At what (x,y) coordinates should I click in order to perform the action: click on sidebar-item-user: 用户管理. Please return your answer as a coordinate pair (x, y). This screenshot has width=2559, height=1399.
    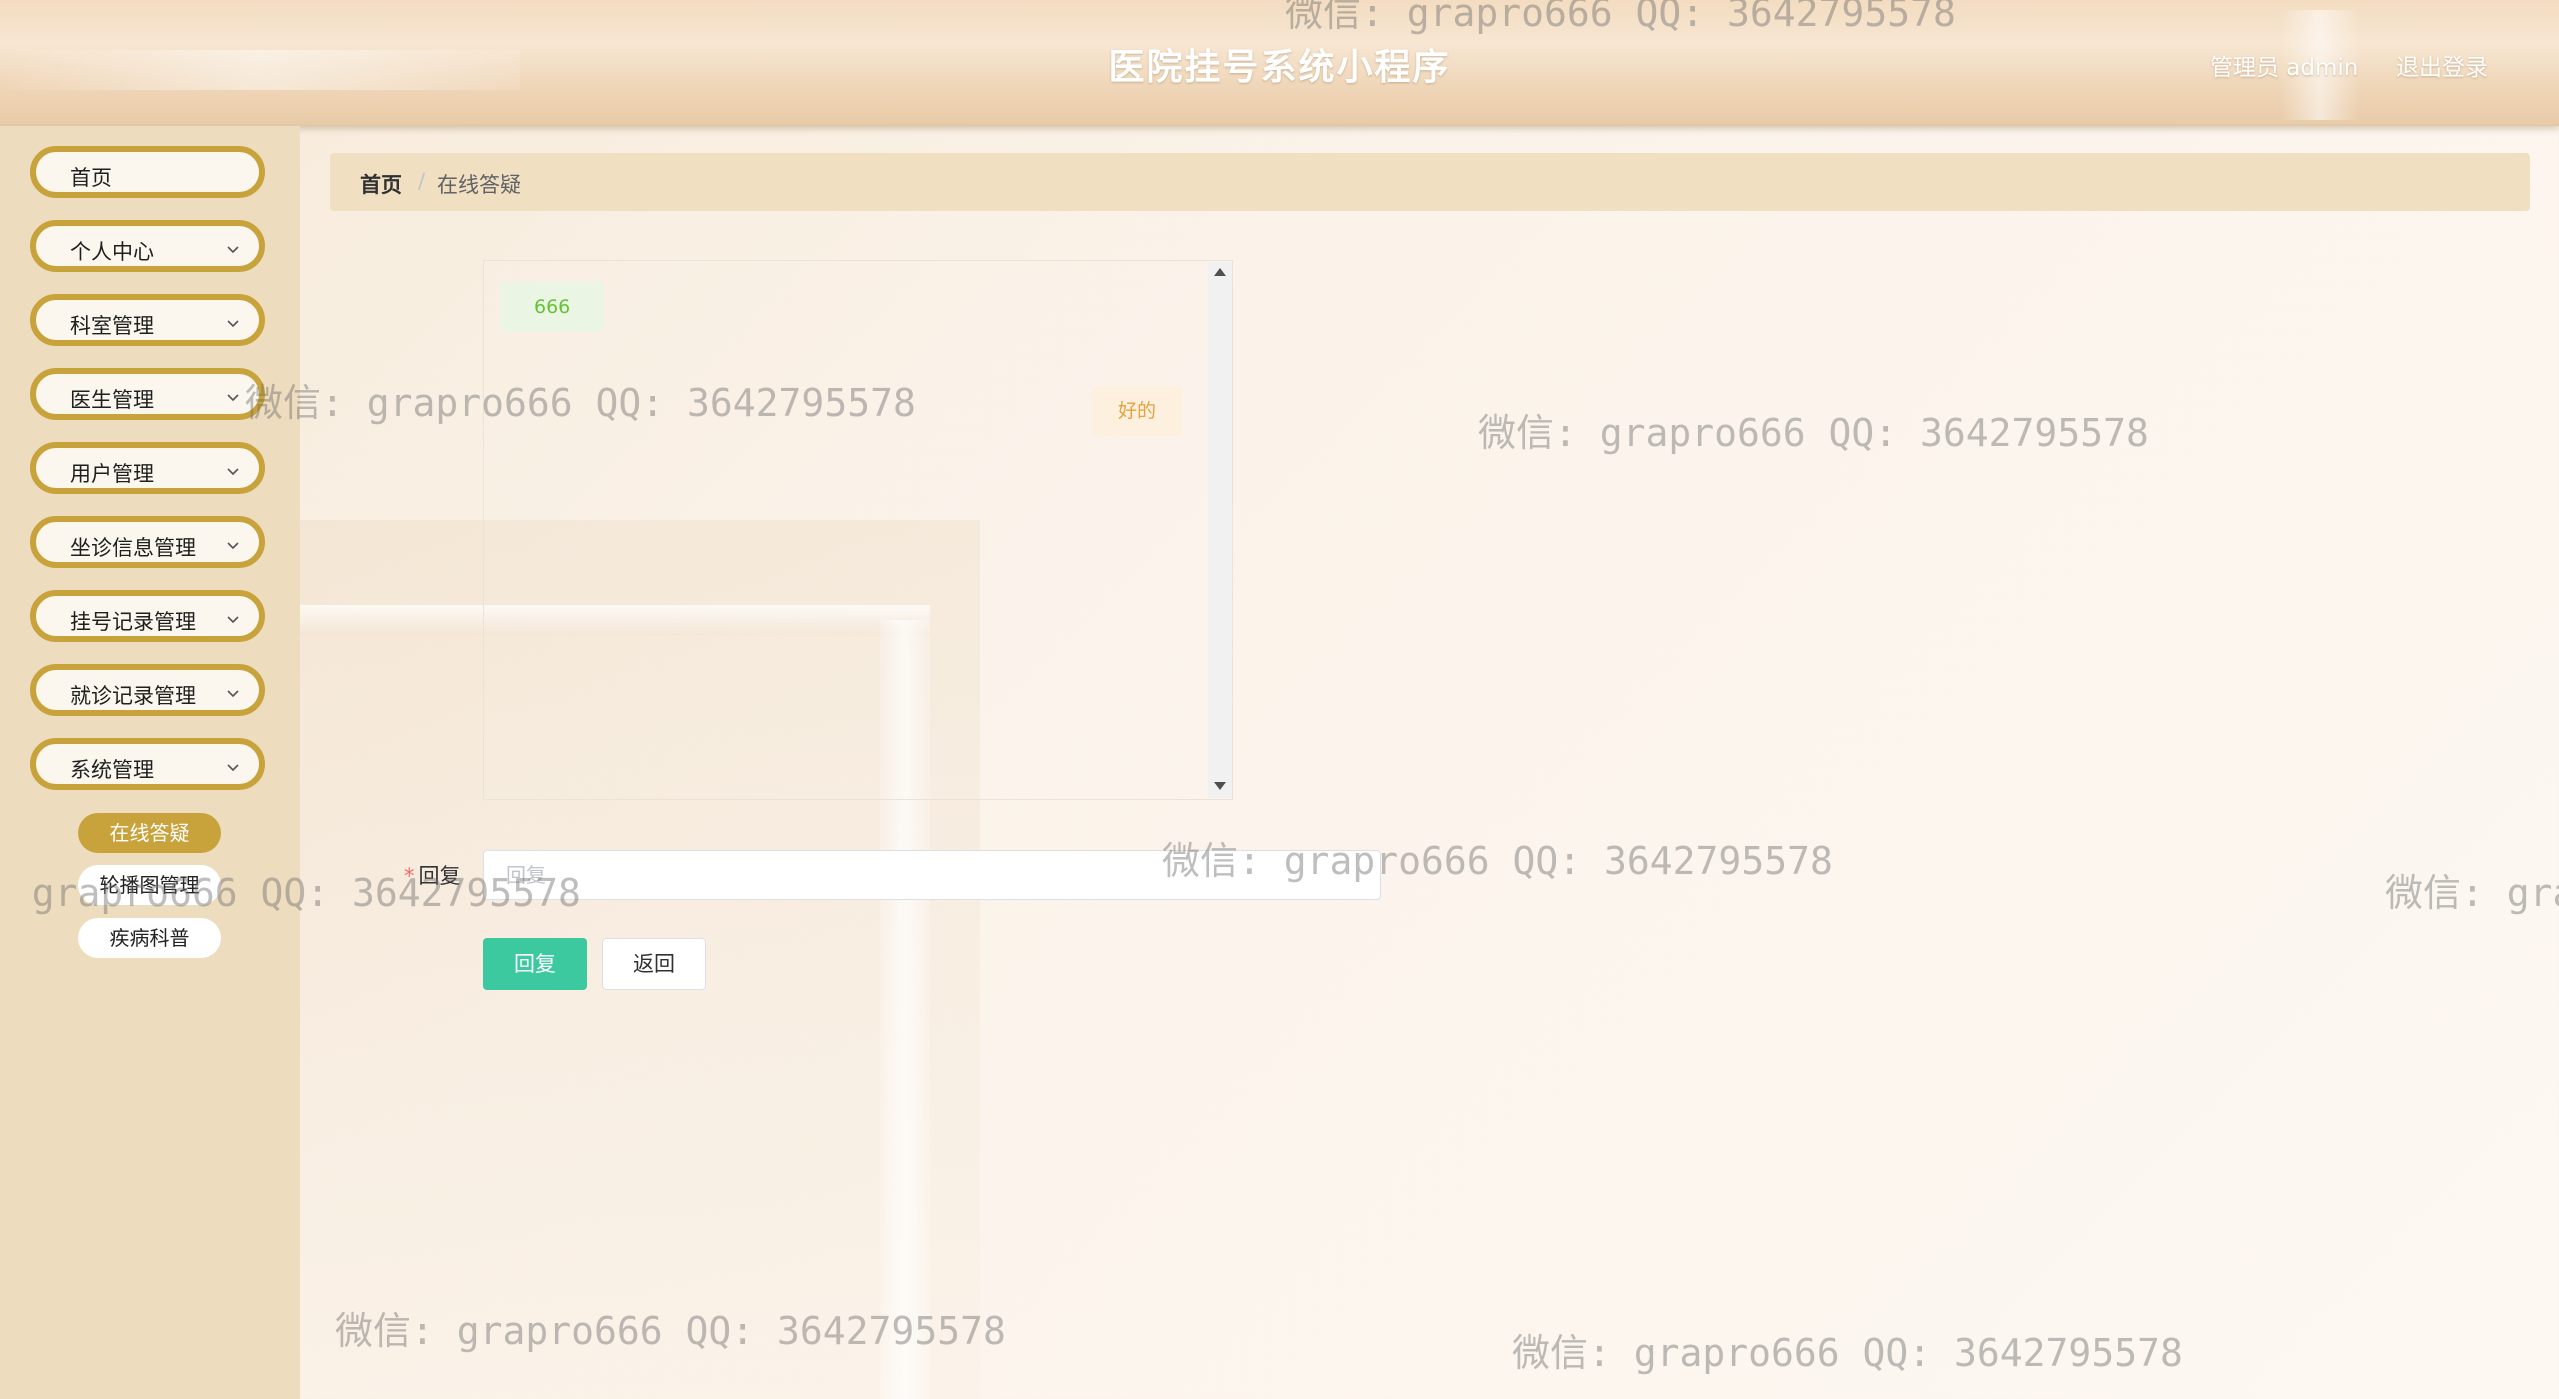
    Looking at the image, I should click on (147, 468).